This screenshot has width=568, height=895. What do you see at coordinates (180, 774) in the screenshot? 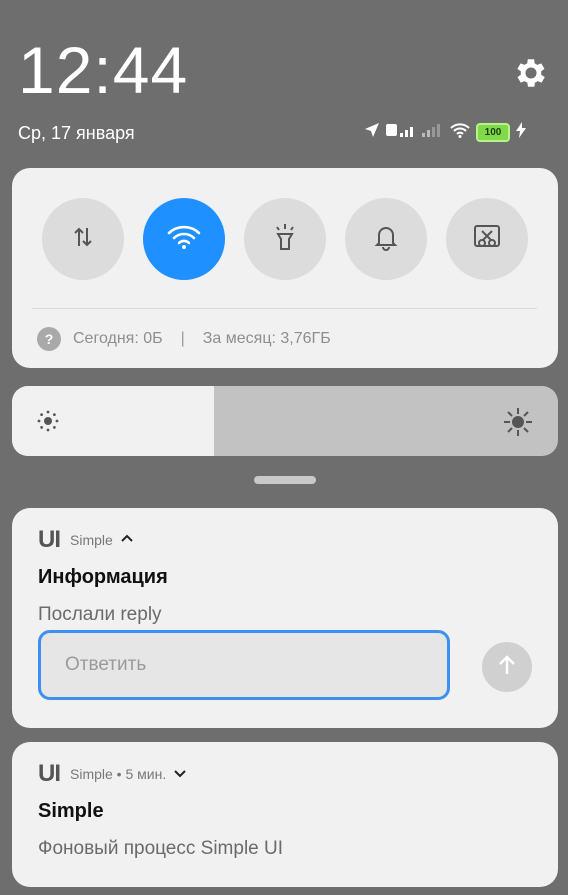
I see `chevron-down-icon` at bounding box center [180, 774].